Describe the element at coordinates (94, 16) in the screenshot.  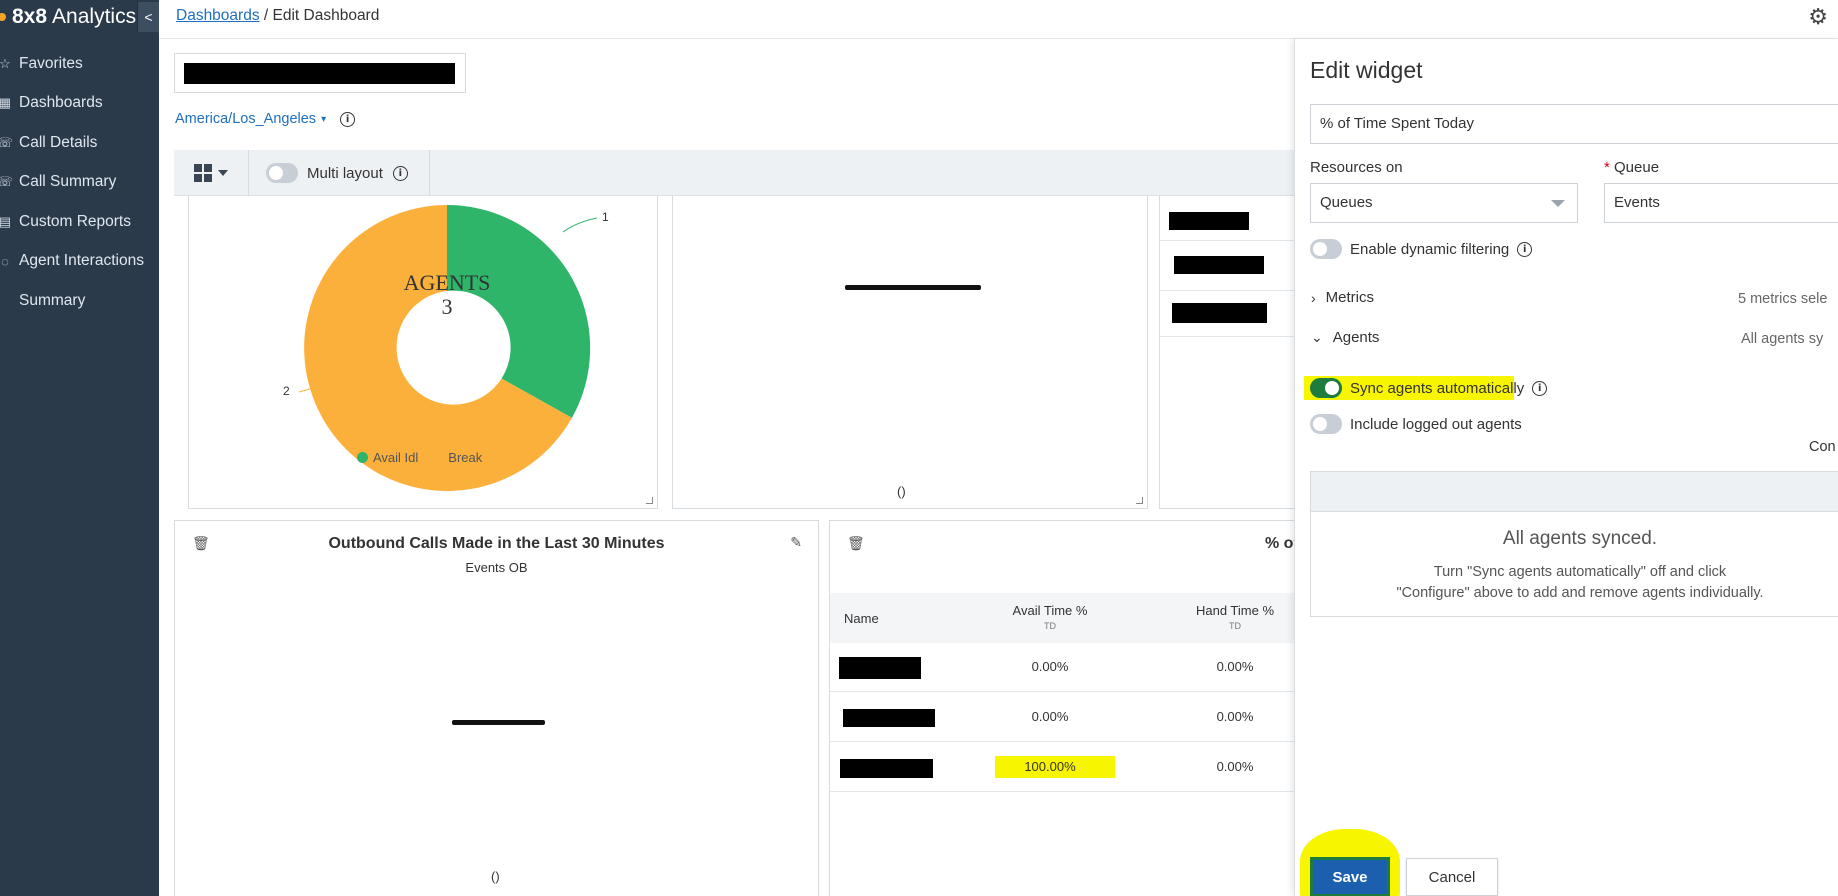
I see `brand-name: Analytics` at that location.